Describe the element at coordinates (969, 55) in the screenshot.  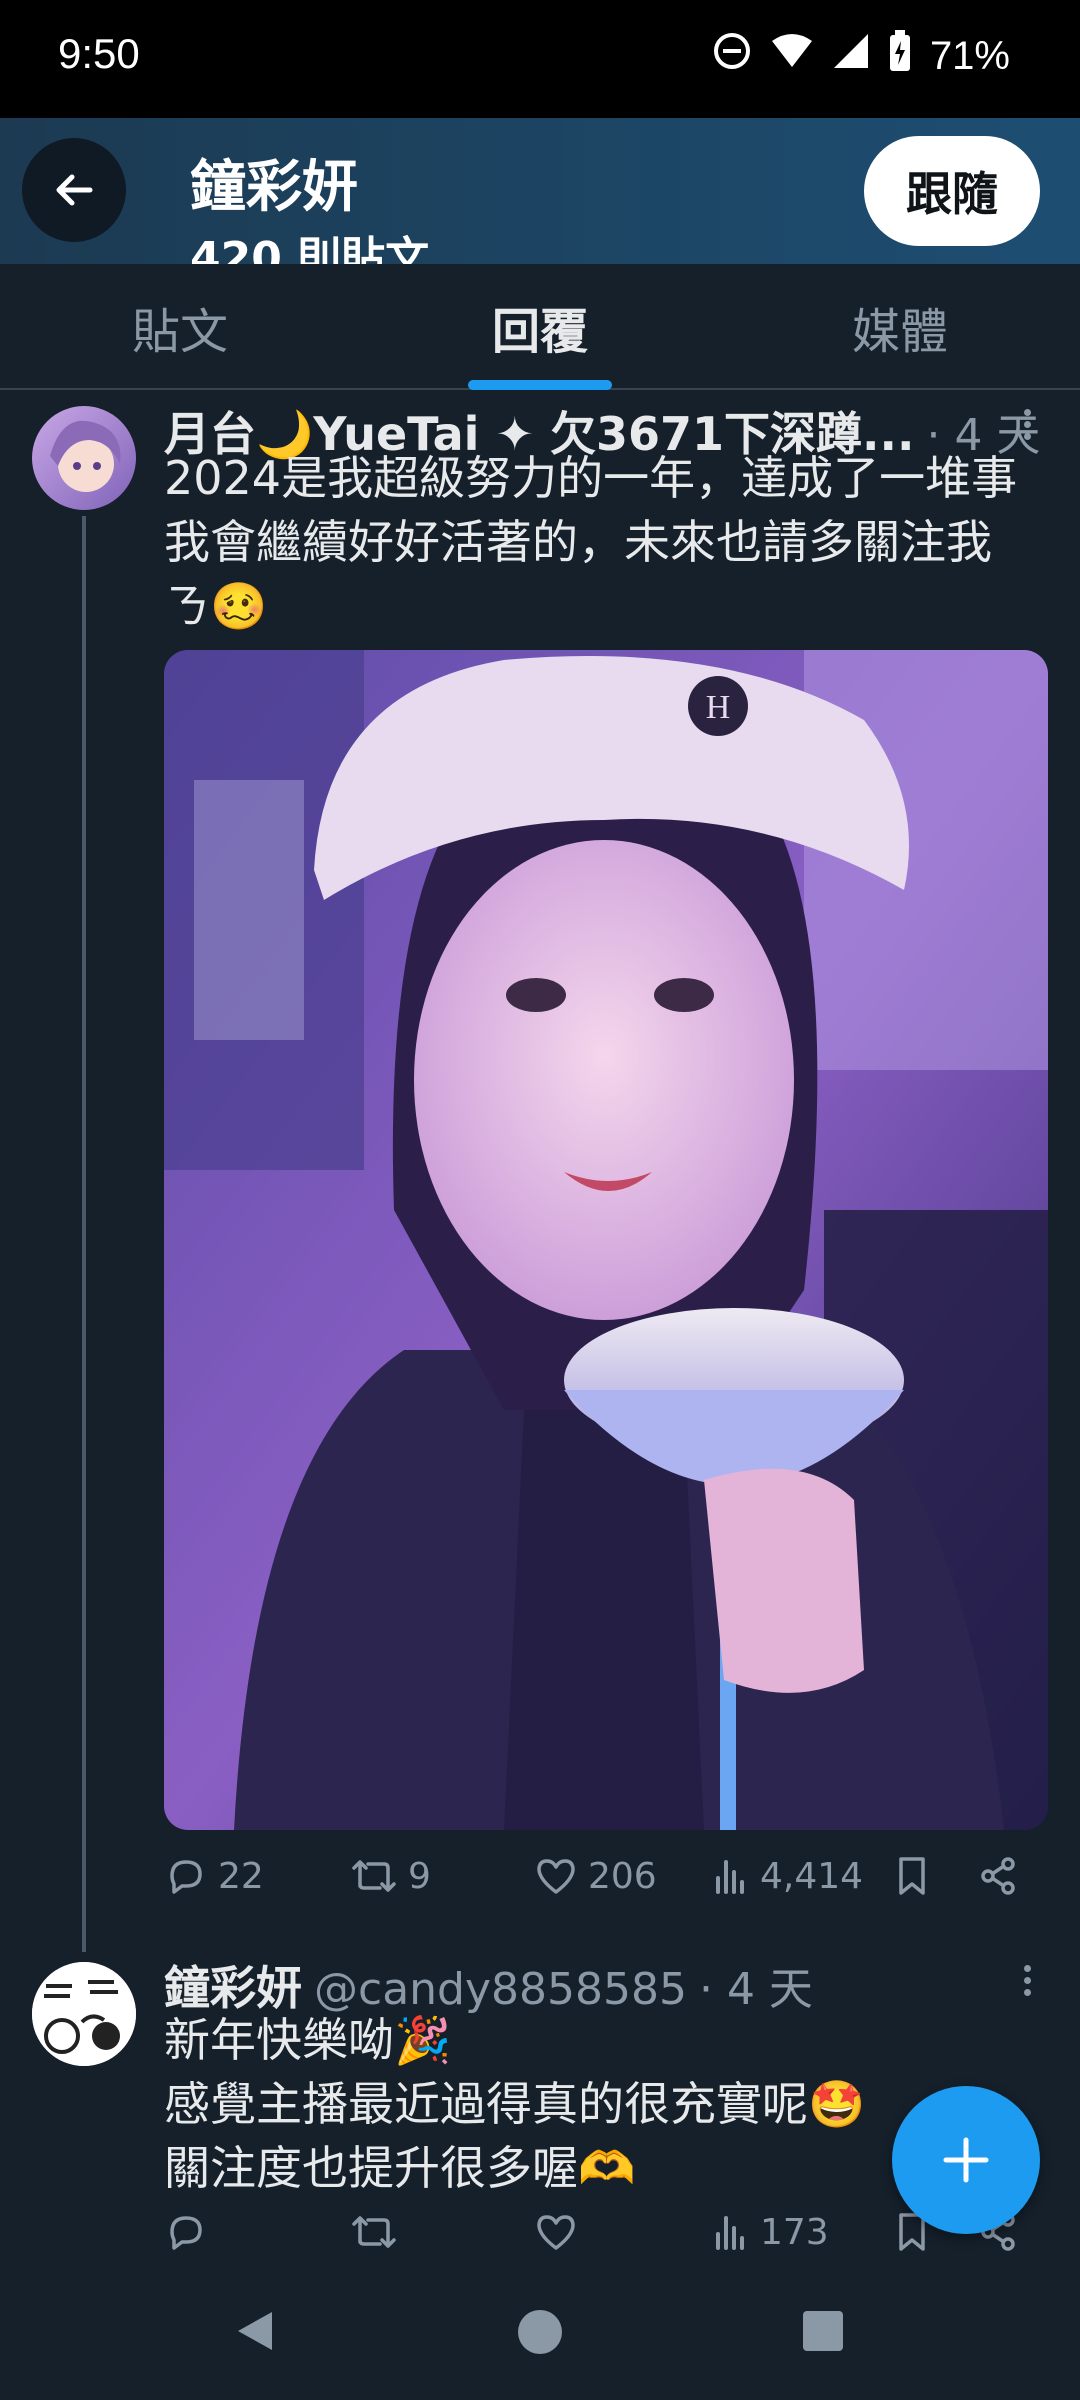
I see `battery-percent: 71%` at that location.